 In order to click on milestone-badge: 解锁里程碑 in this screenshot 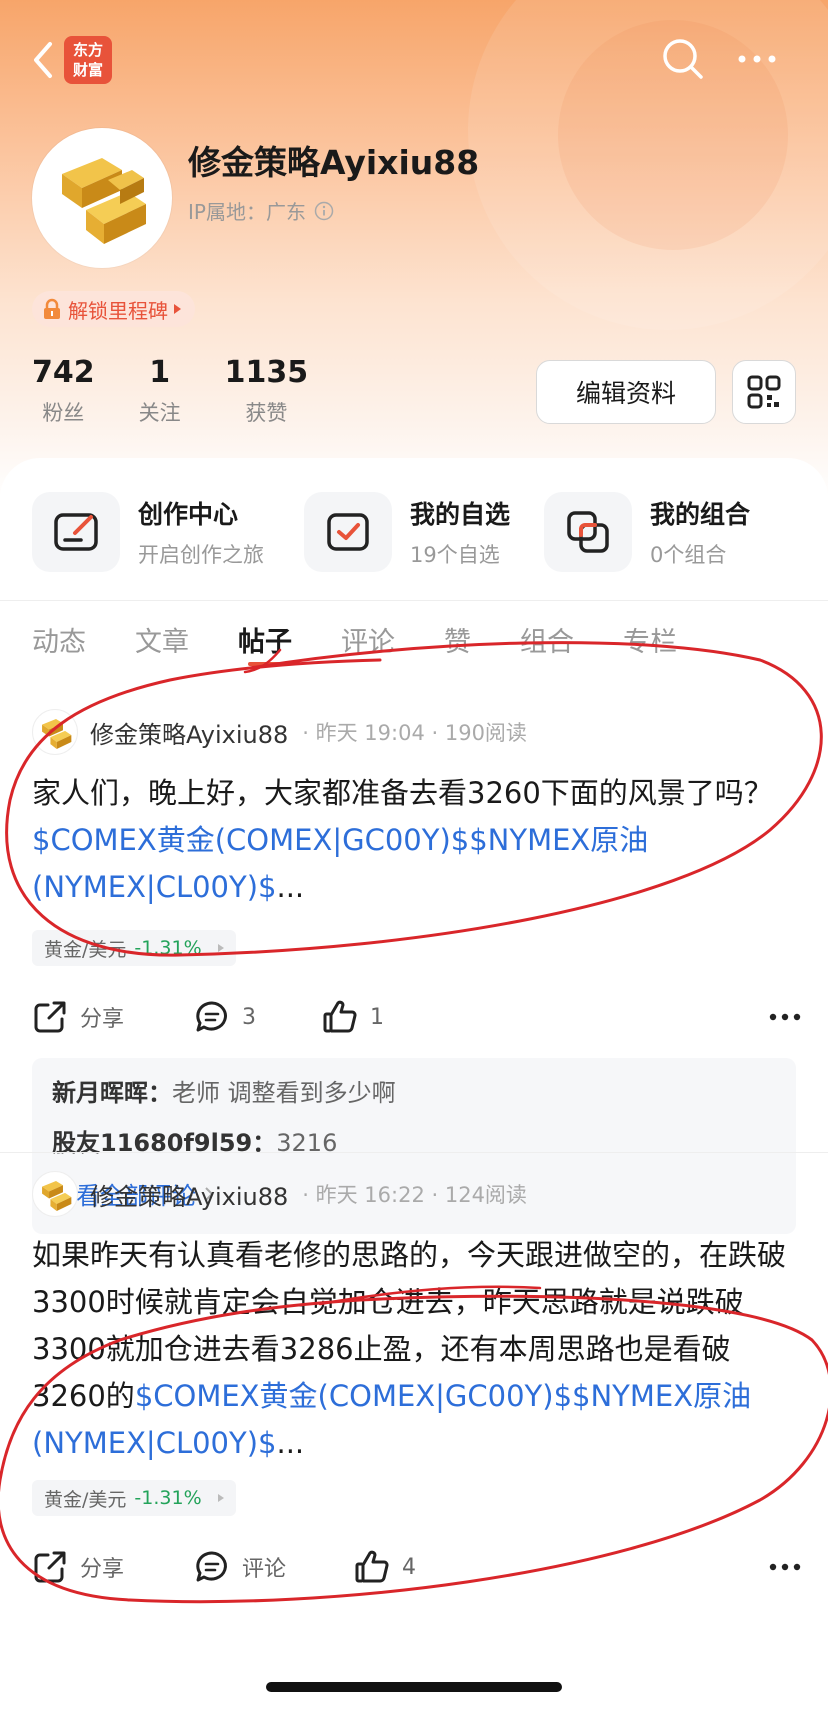, I will do `click(113, 309)`.